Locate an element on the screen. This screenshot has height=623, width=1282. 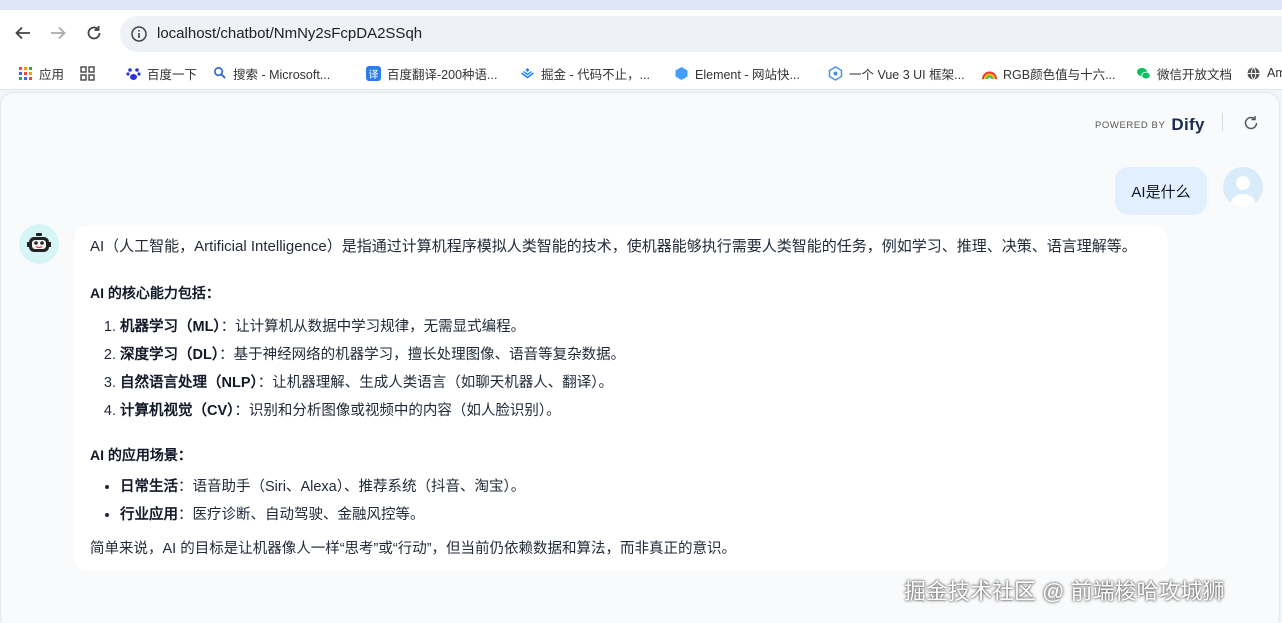
juejin-icon is located at coordinates (527, 73).